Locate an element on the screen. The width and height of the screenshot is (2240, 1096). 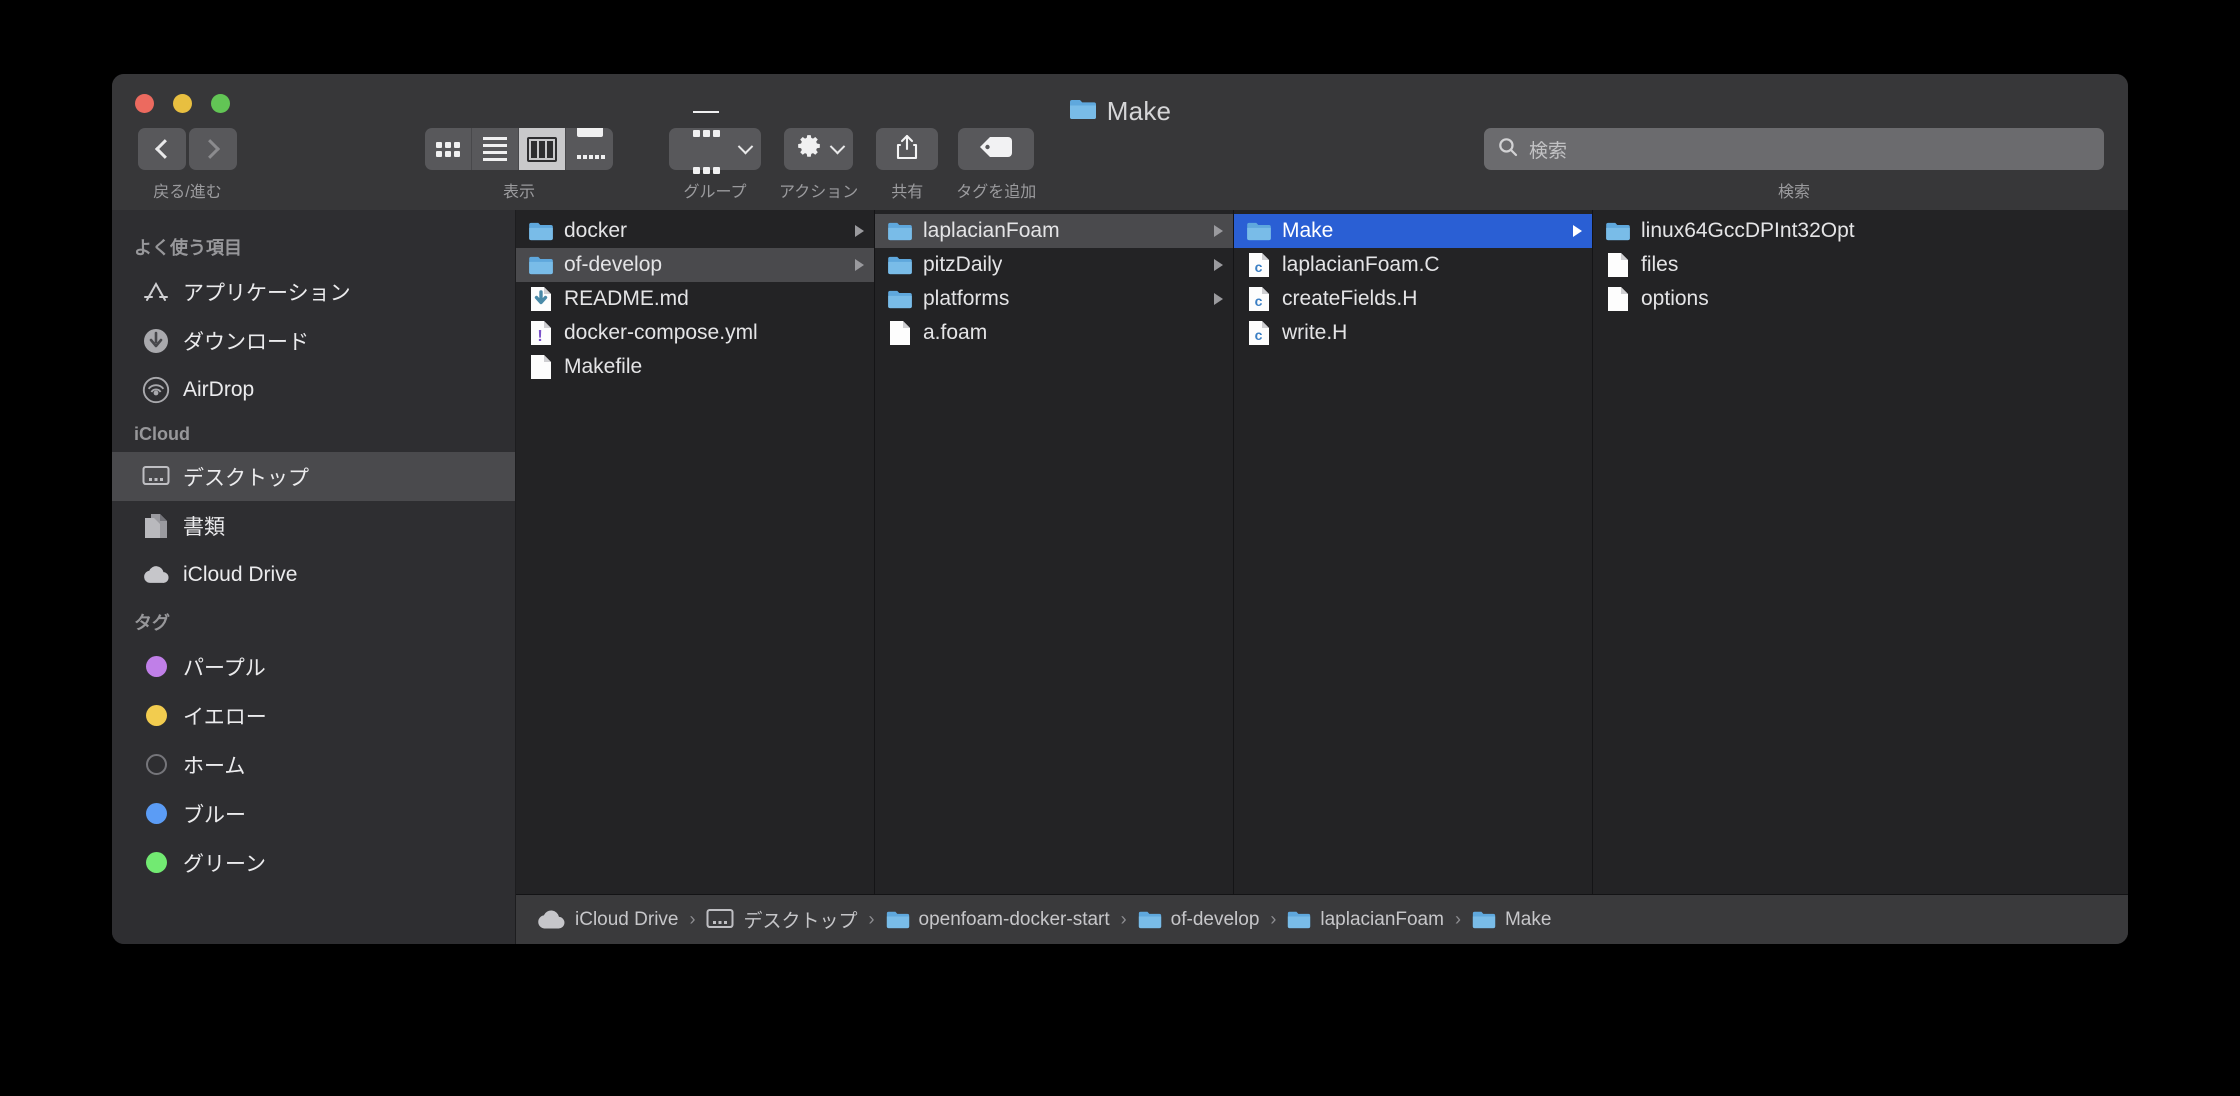
window-title: Make is located at coordinates (1120, 111).